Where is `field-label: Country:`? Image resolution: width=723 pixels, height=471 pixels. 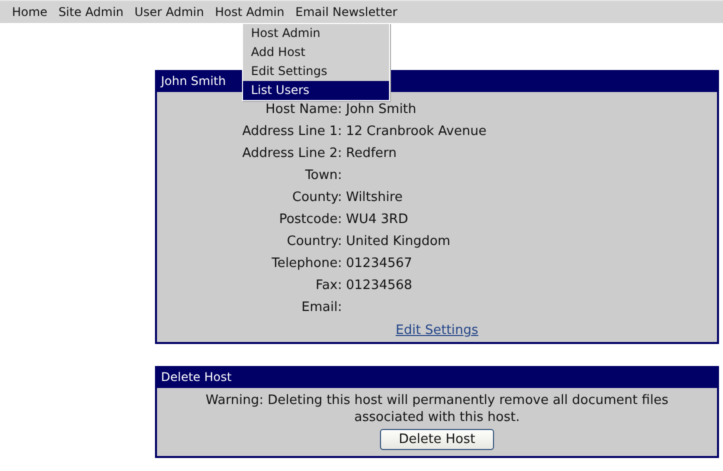
field-label: Country: is located at coordinates (314, 242).